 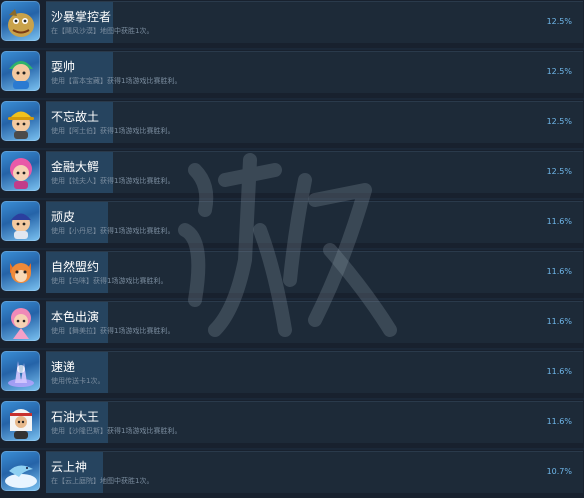 I want to click on achievement-title: 顽皮, so click(x=63, y=217).